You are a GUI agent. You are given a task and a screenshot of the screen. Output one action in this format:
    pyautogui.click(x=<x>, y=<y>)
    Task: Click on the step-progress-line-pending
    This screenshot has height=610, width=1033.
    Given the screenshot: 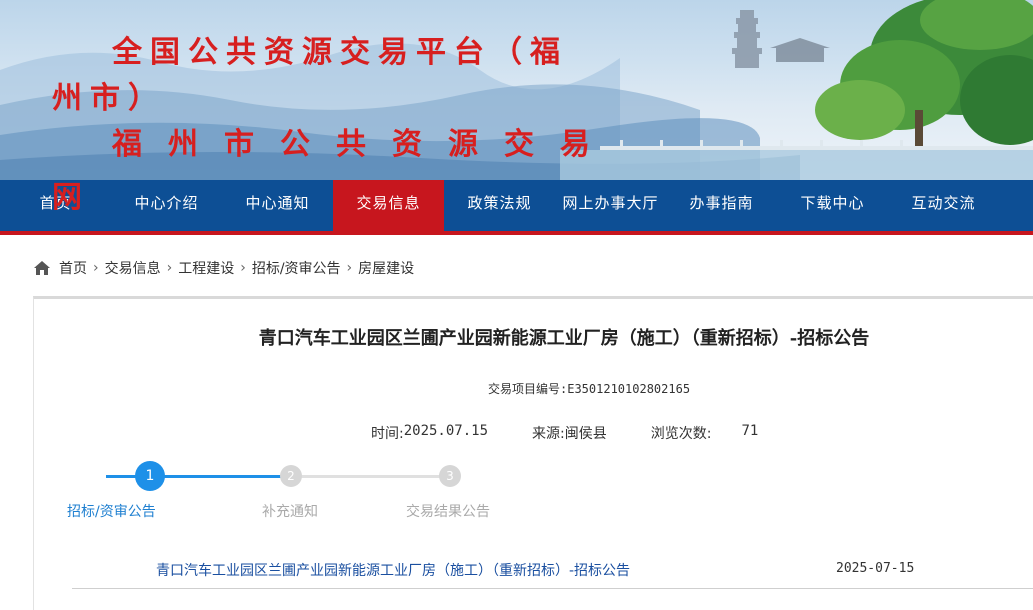 What is the action you would take?
    pyautogui.click(x=365, y=476)
    